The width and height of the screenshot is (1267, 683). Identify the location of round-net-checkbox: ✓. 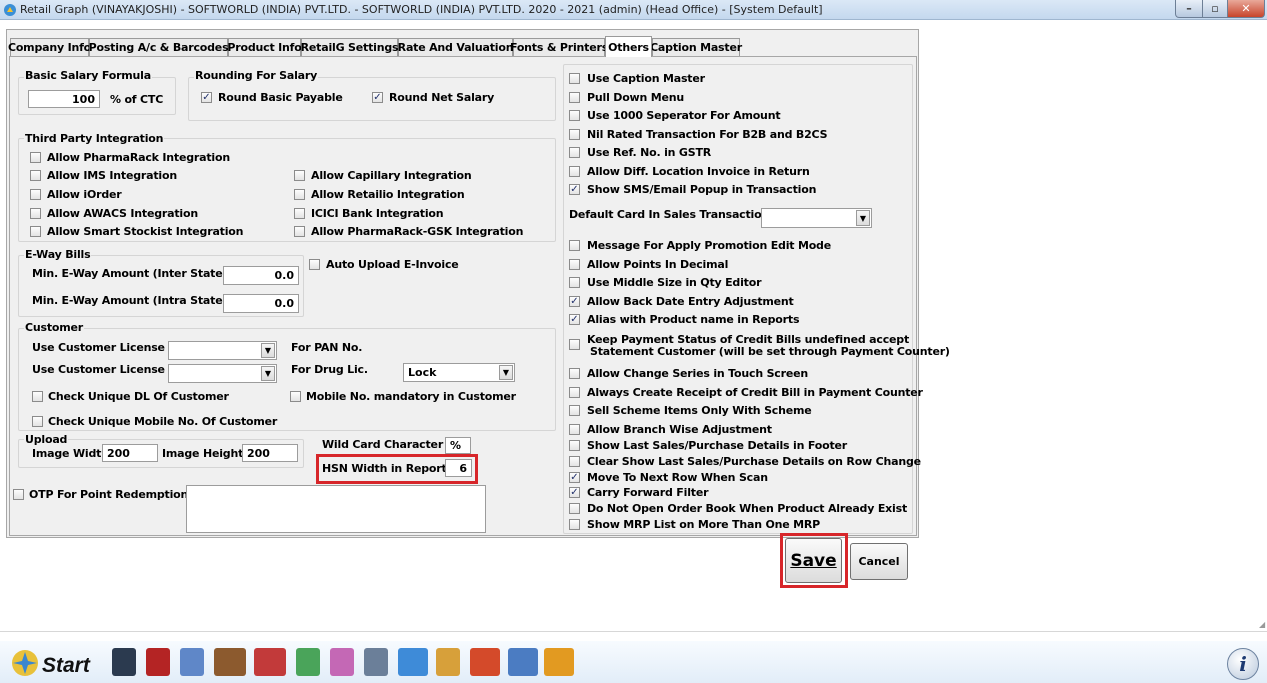
(377, 97).